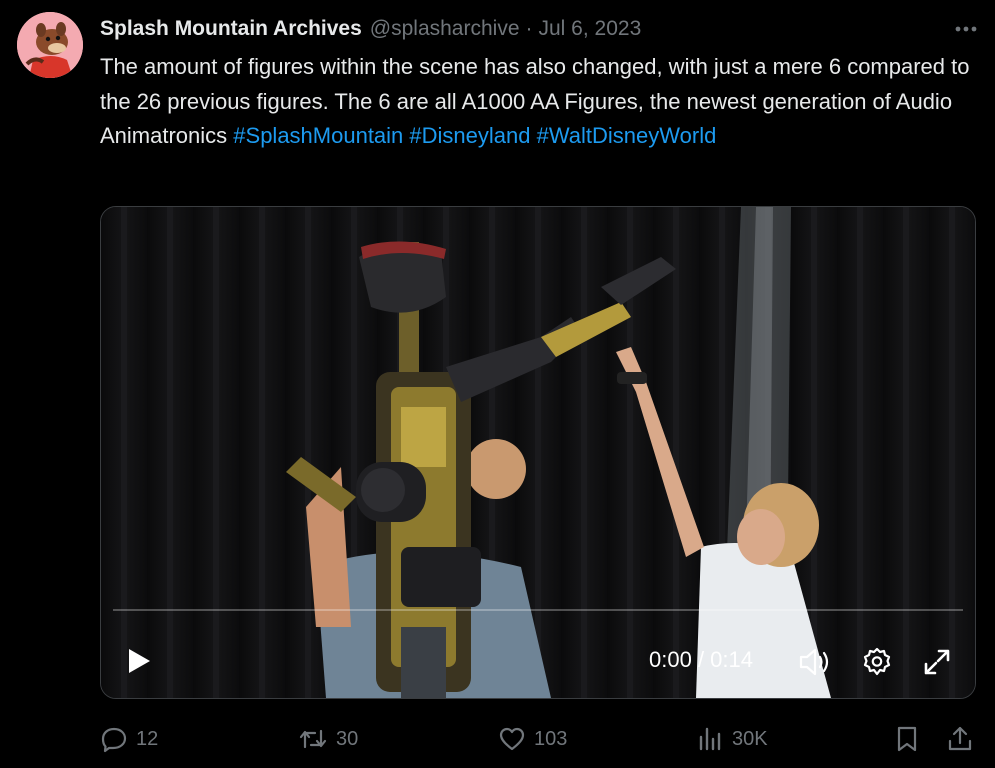 This screenshot has width=995, height=768. I want to click on fullscreen-button, so click(937, 662).